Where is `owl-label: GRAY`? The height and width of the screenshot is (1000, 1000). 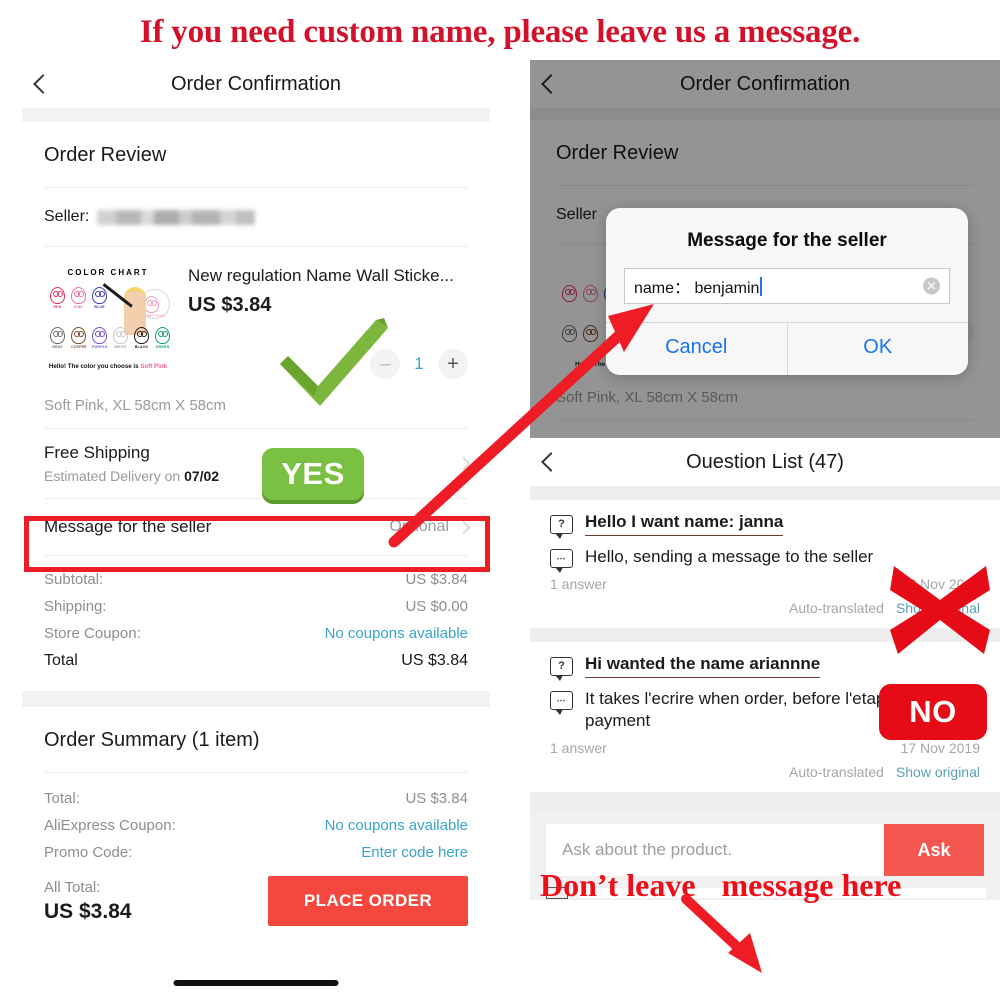
owl-label: GRAY is located at coordinates (57, 347).